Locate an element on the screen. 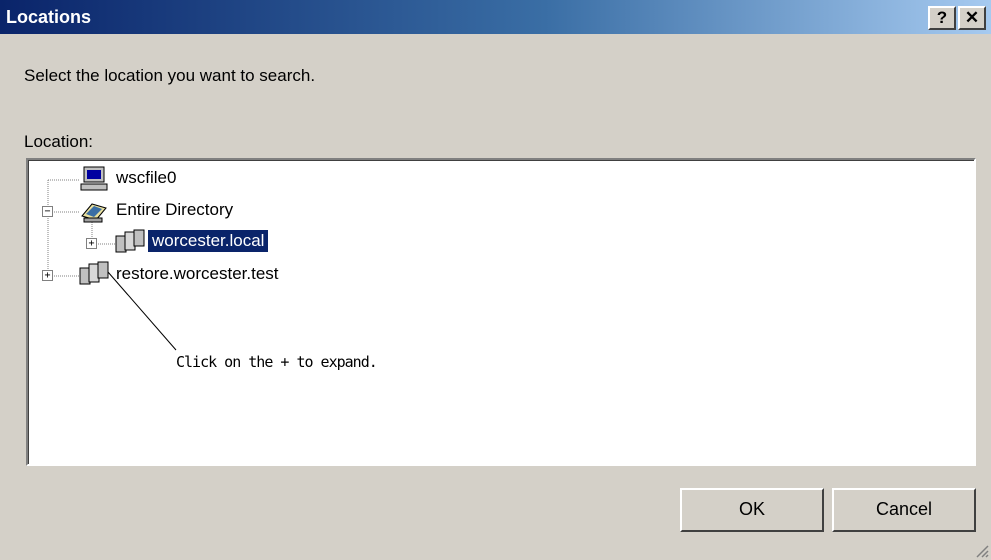 Image resolution: width=991 pixels, height=560 pixels. tree-node-restore-worcester-test: restore.worcester.test is located at coordinates (197, 274).